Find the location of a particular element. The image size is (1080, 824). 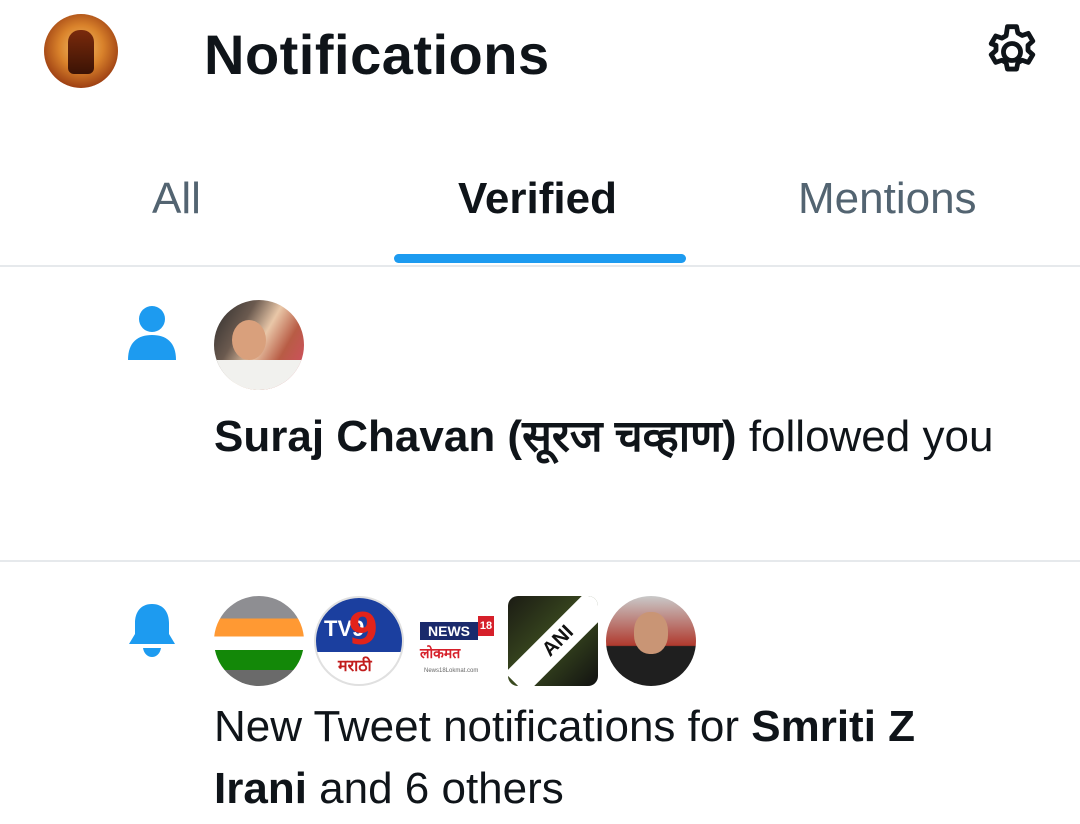

notification-suffix: and 6 others is located at coordinates (435, 788).